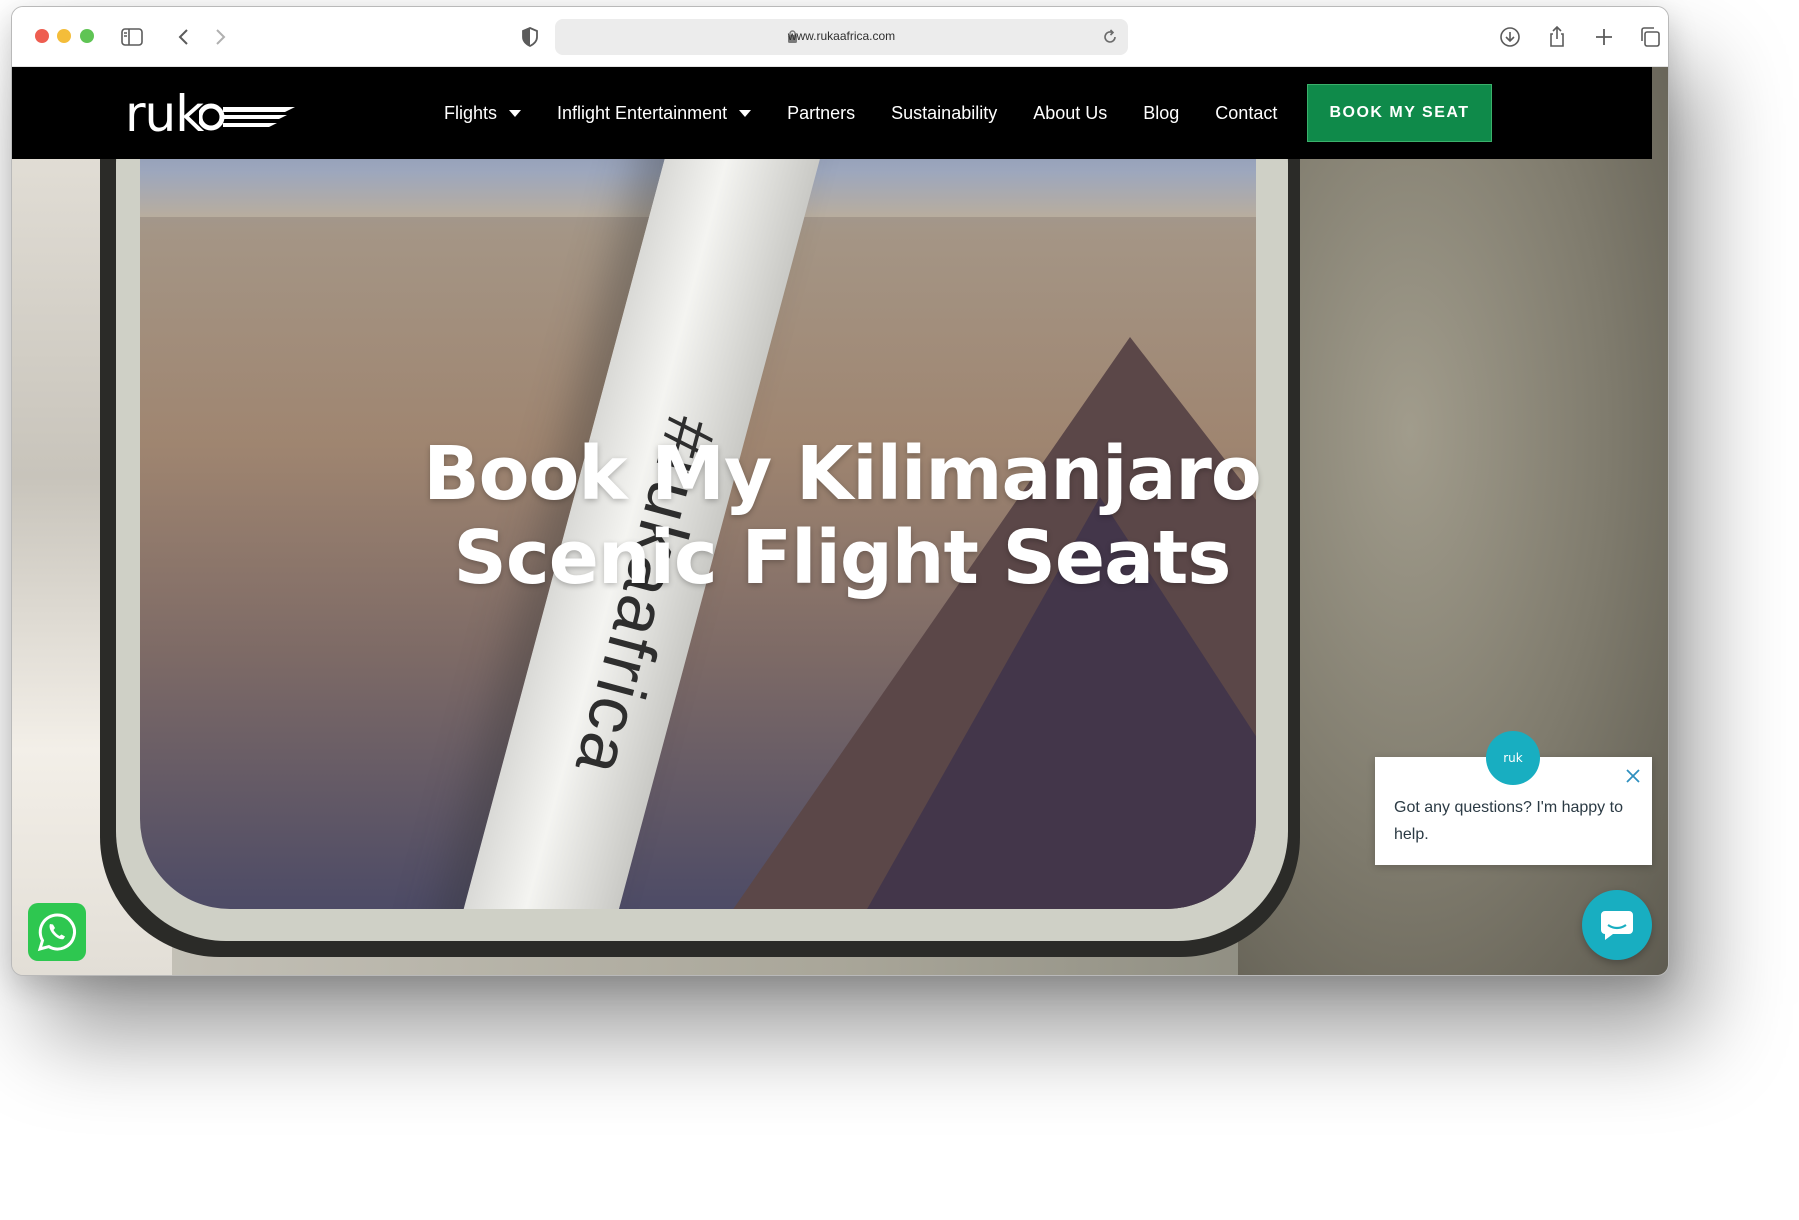 This screenshot has height=1220, width=1799. I want to click on nav-item-inflight-entertainment: Inflight Entertainment, so click(654, 113).